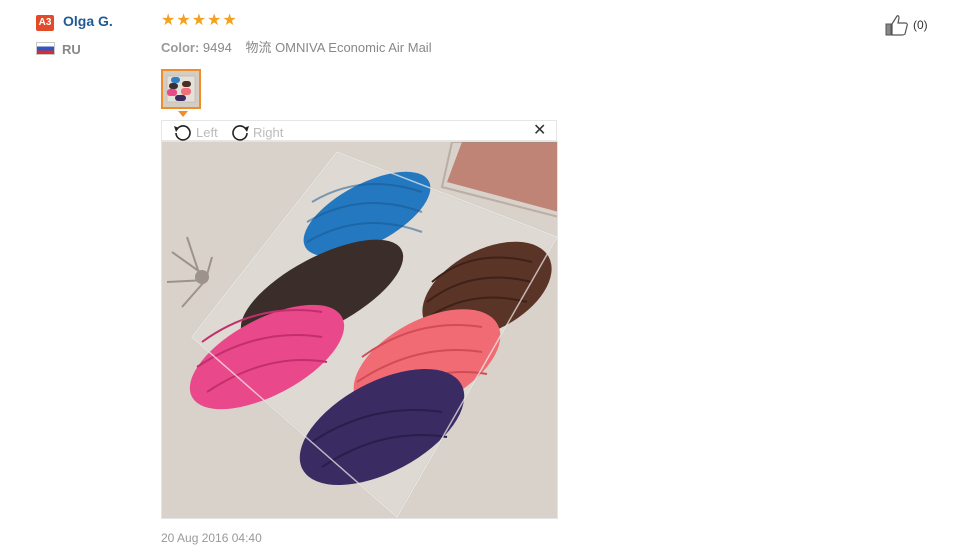  Describe the element at coordinates (359, 130) in the screenshot. I see `image-viewer-toolbar: Left Right ✕` at that location.